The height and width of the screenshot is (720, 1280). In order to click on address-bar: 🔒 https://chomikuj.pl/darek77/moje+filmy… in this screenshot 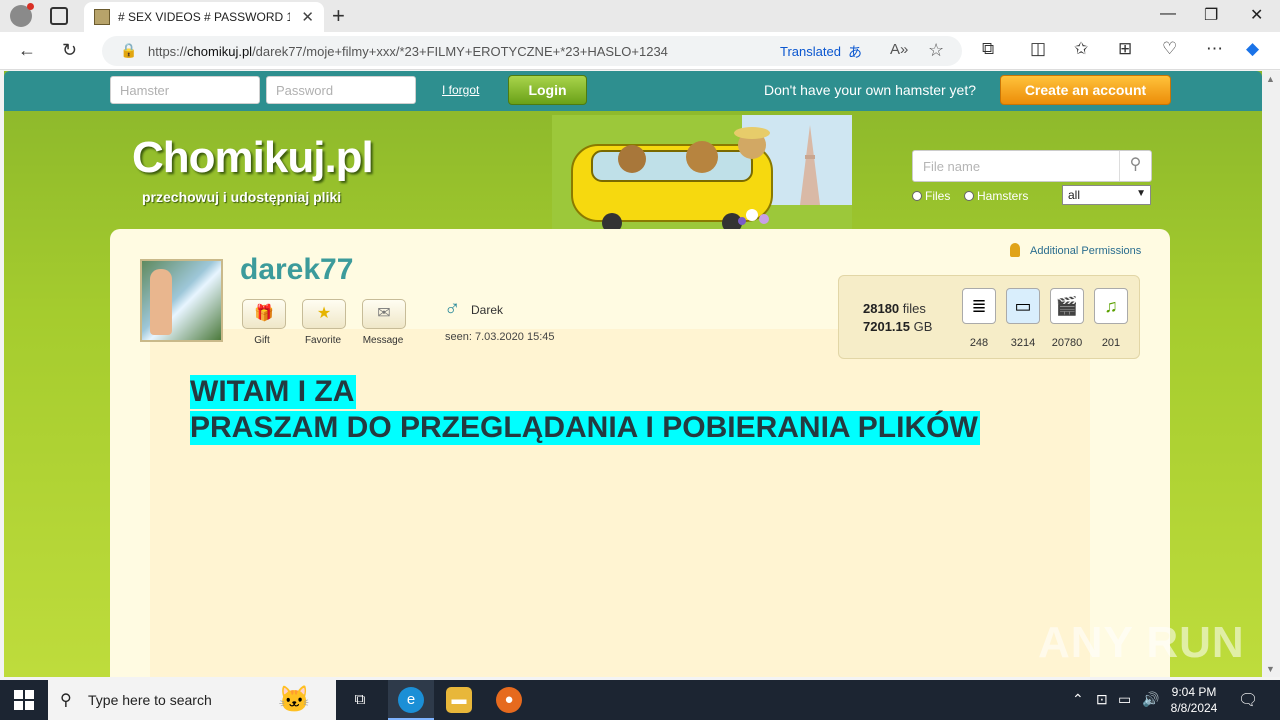, I will do `click(532, 51)`.